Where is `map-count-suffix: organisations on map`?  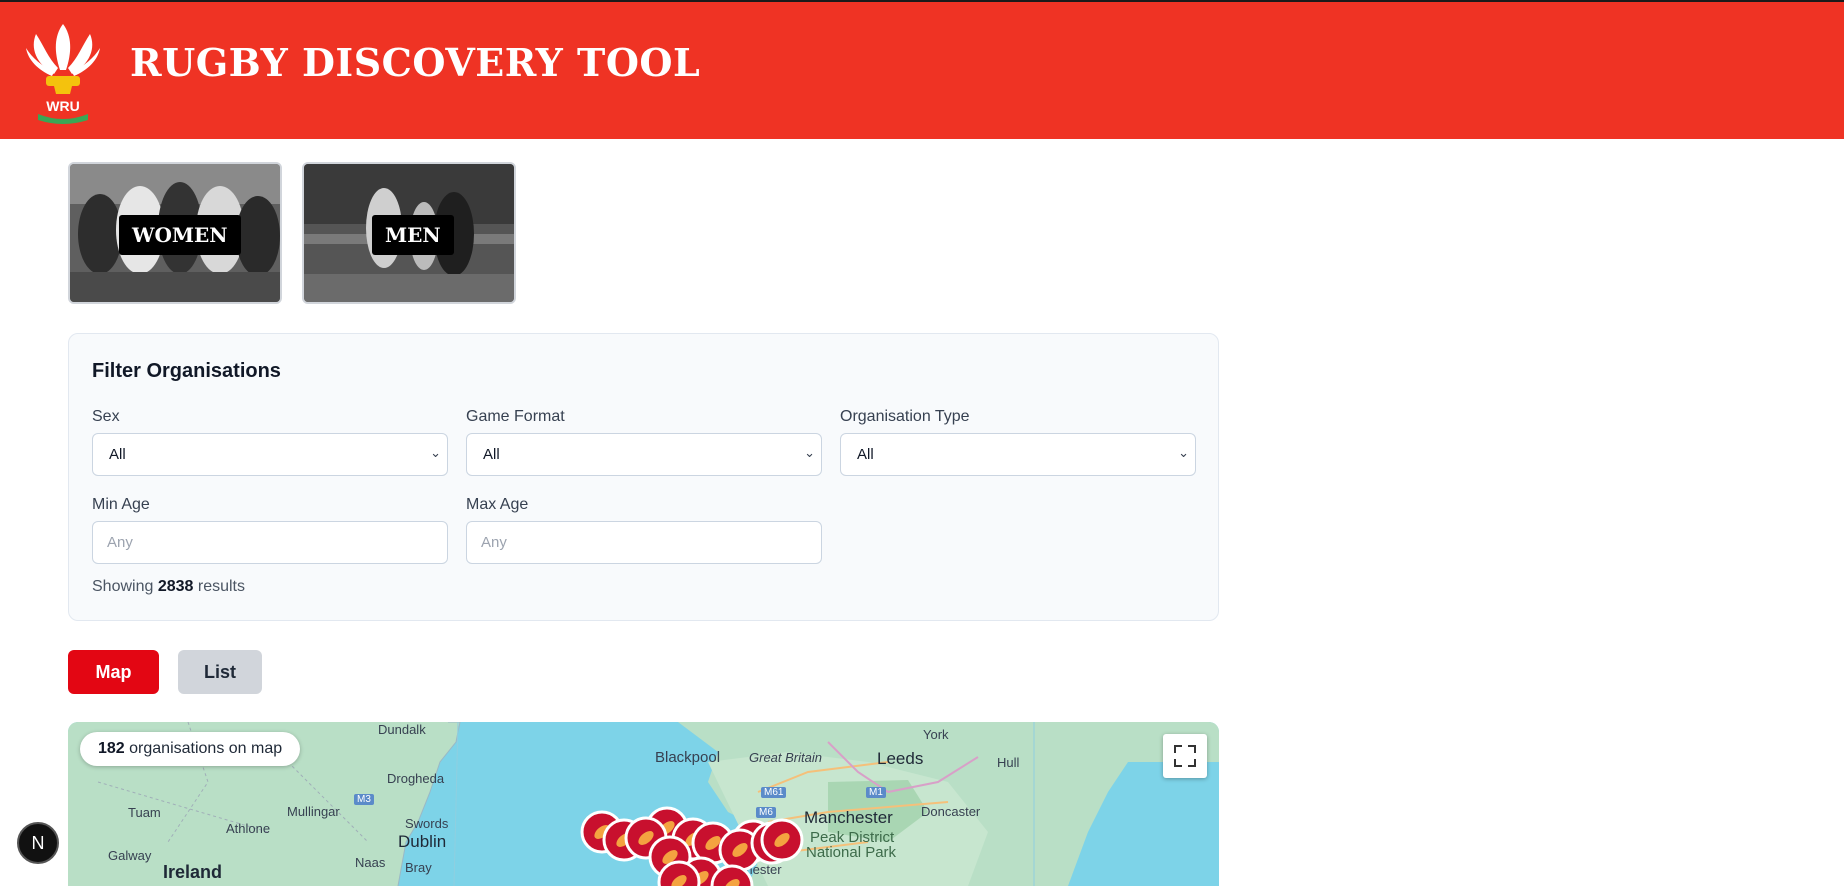
map-count-suffix: organisations on map is located at coordinates (206, 748).